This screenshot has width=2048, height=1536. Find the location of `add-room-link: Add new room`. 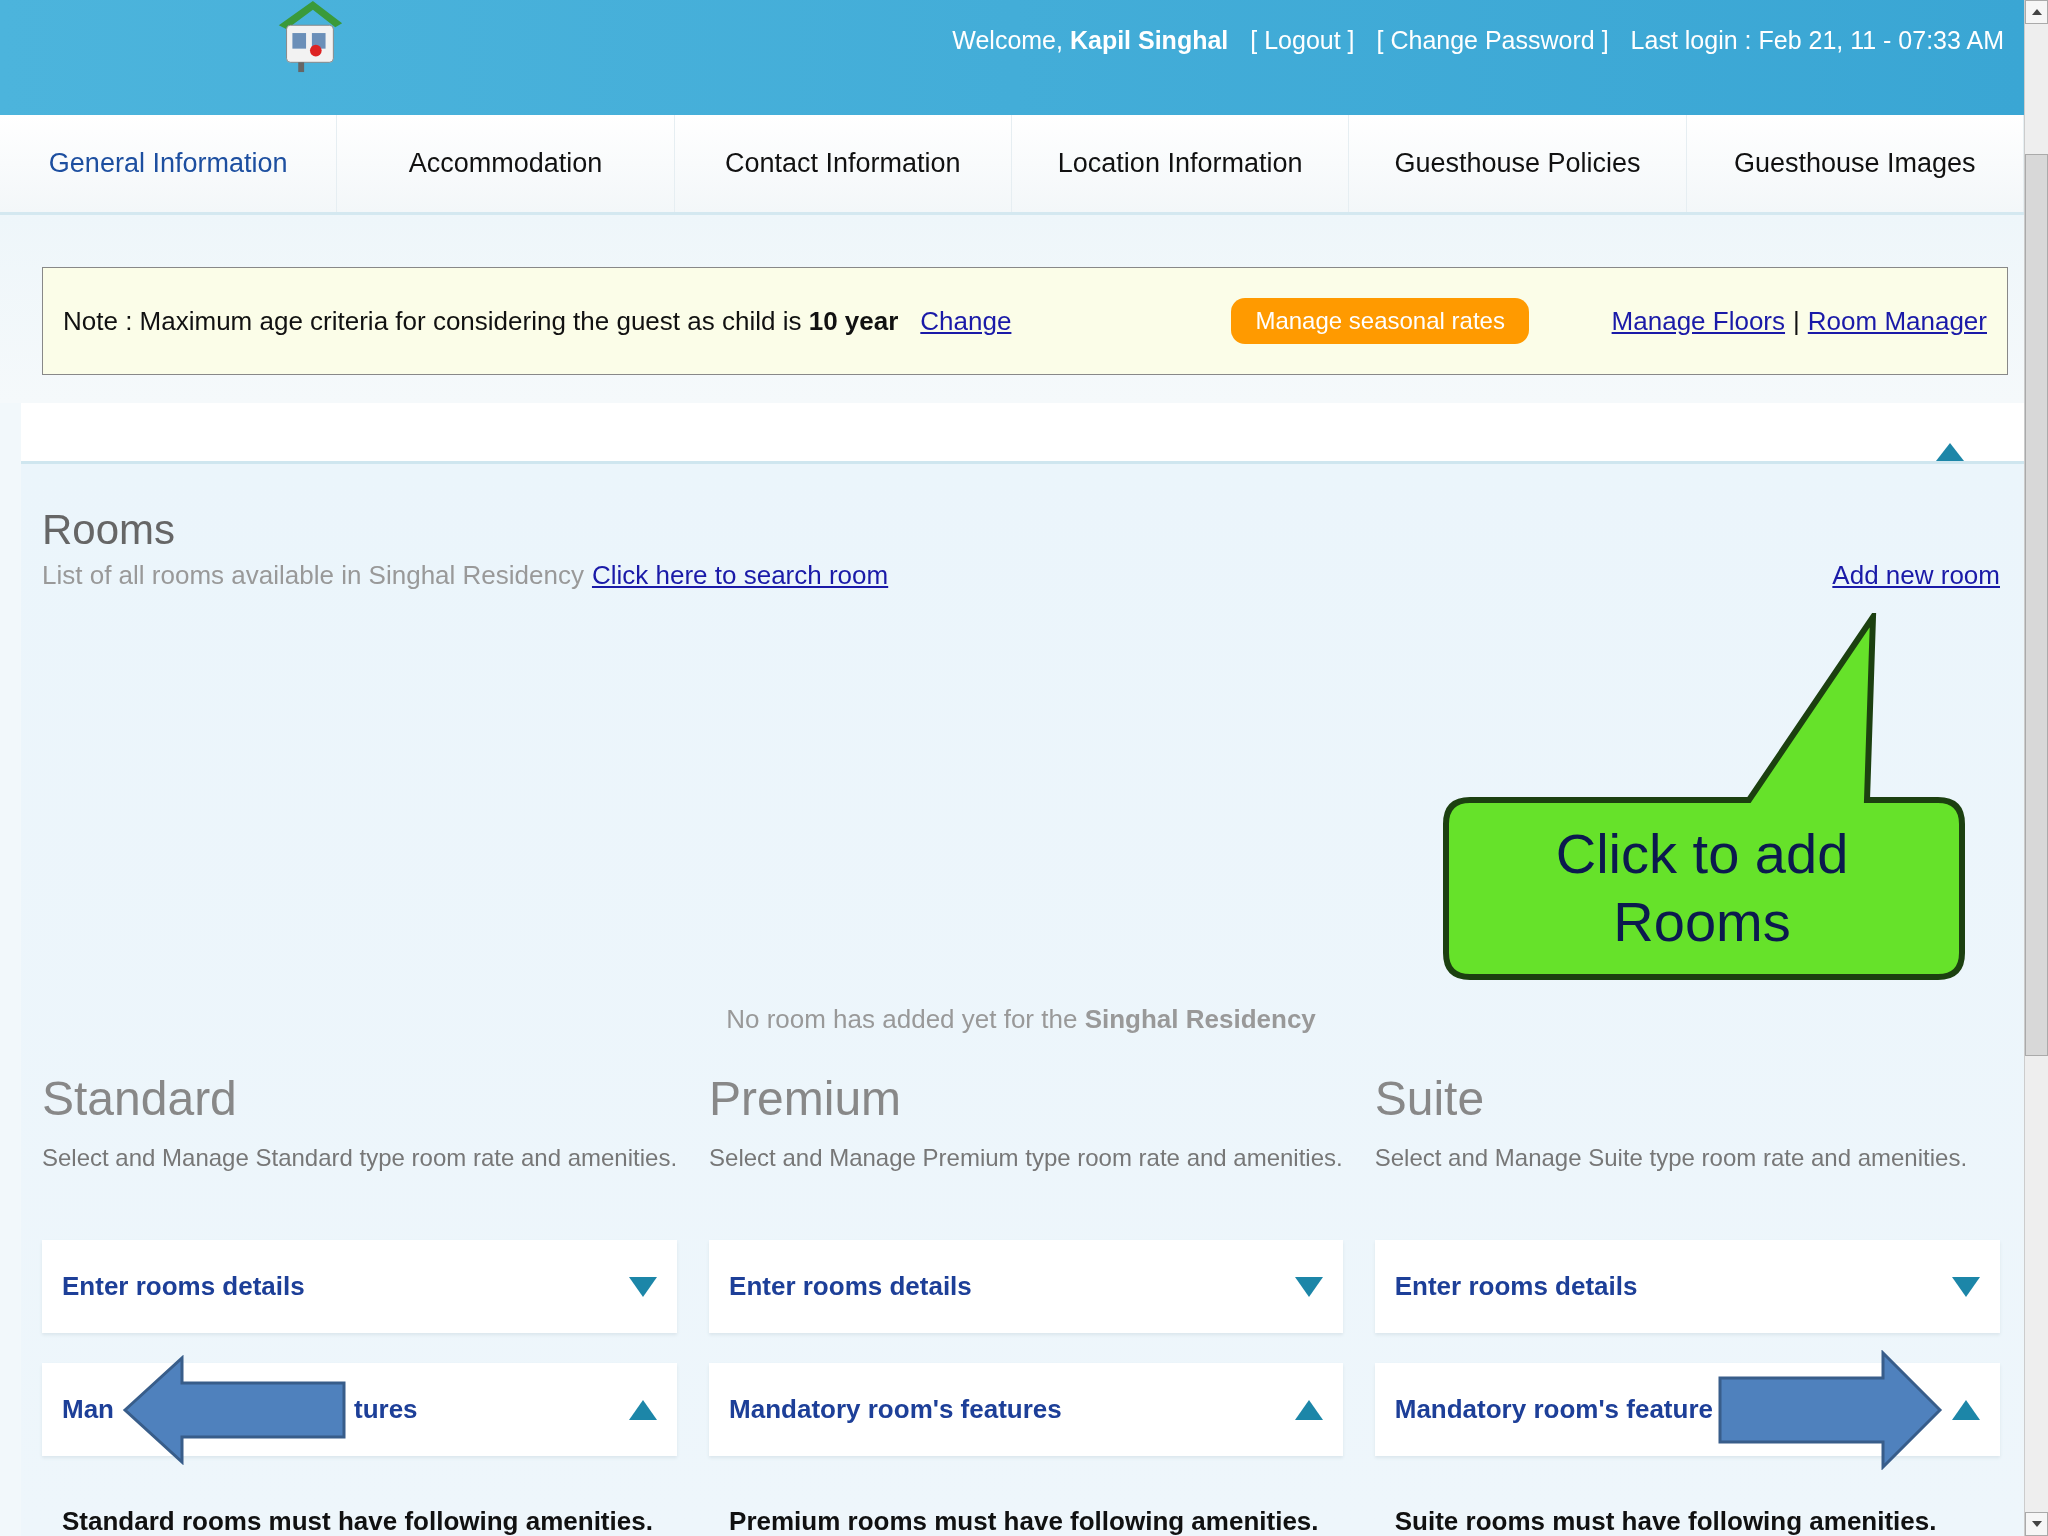

add-room-link: Add new room is located at coordinates (1916, 575).